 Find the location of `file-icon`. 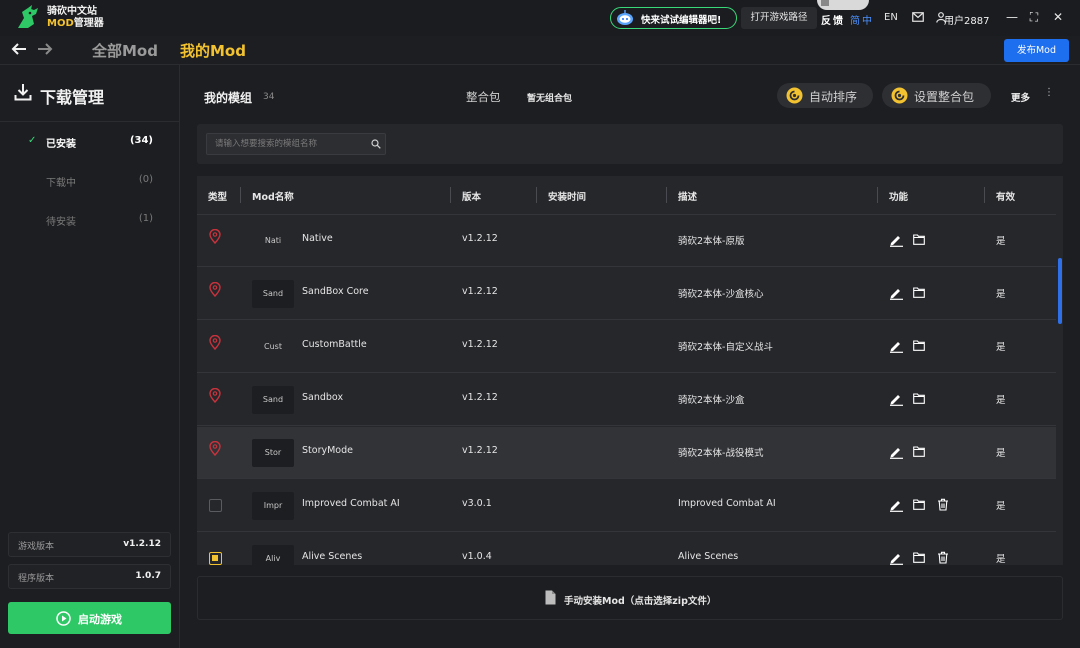

file-icon is located at coordinates (550, 597).